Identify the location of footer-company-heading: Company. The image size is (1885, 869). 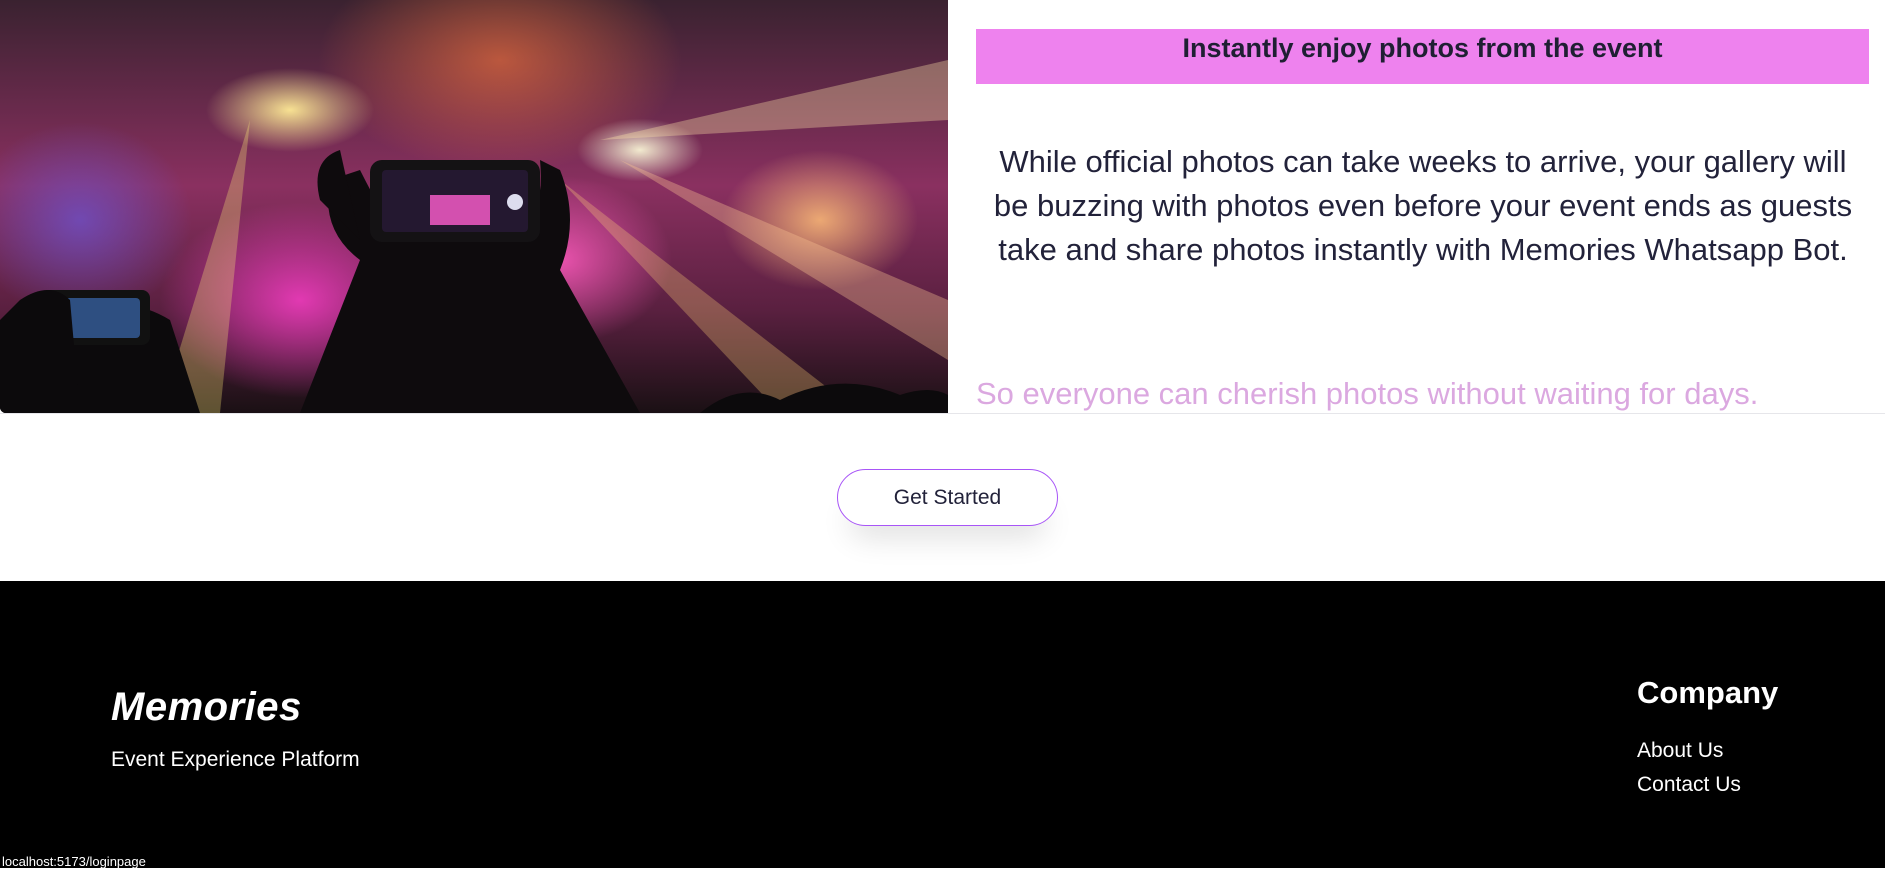
(1708, 692).